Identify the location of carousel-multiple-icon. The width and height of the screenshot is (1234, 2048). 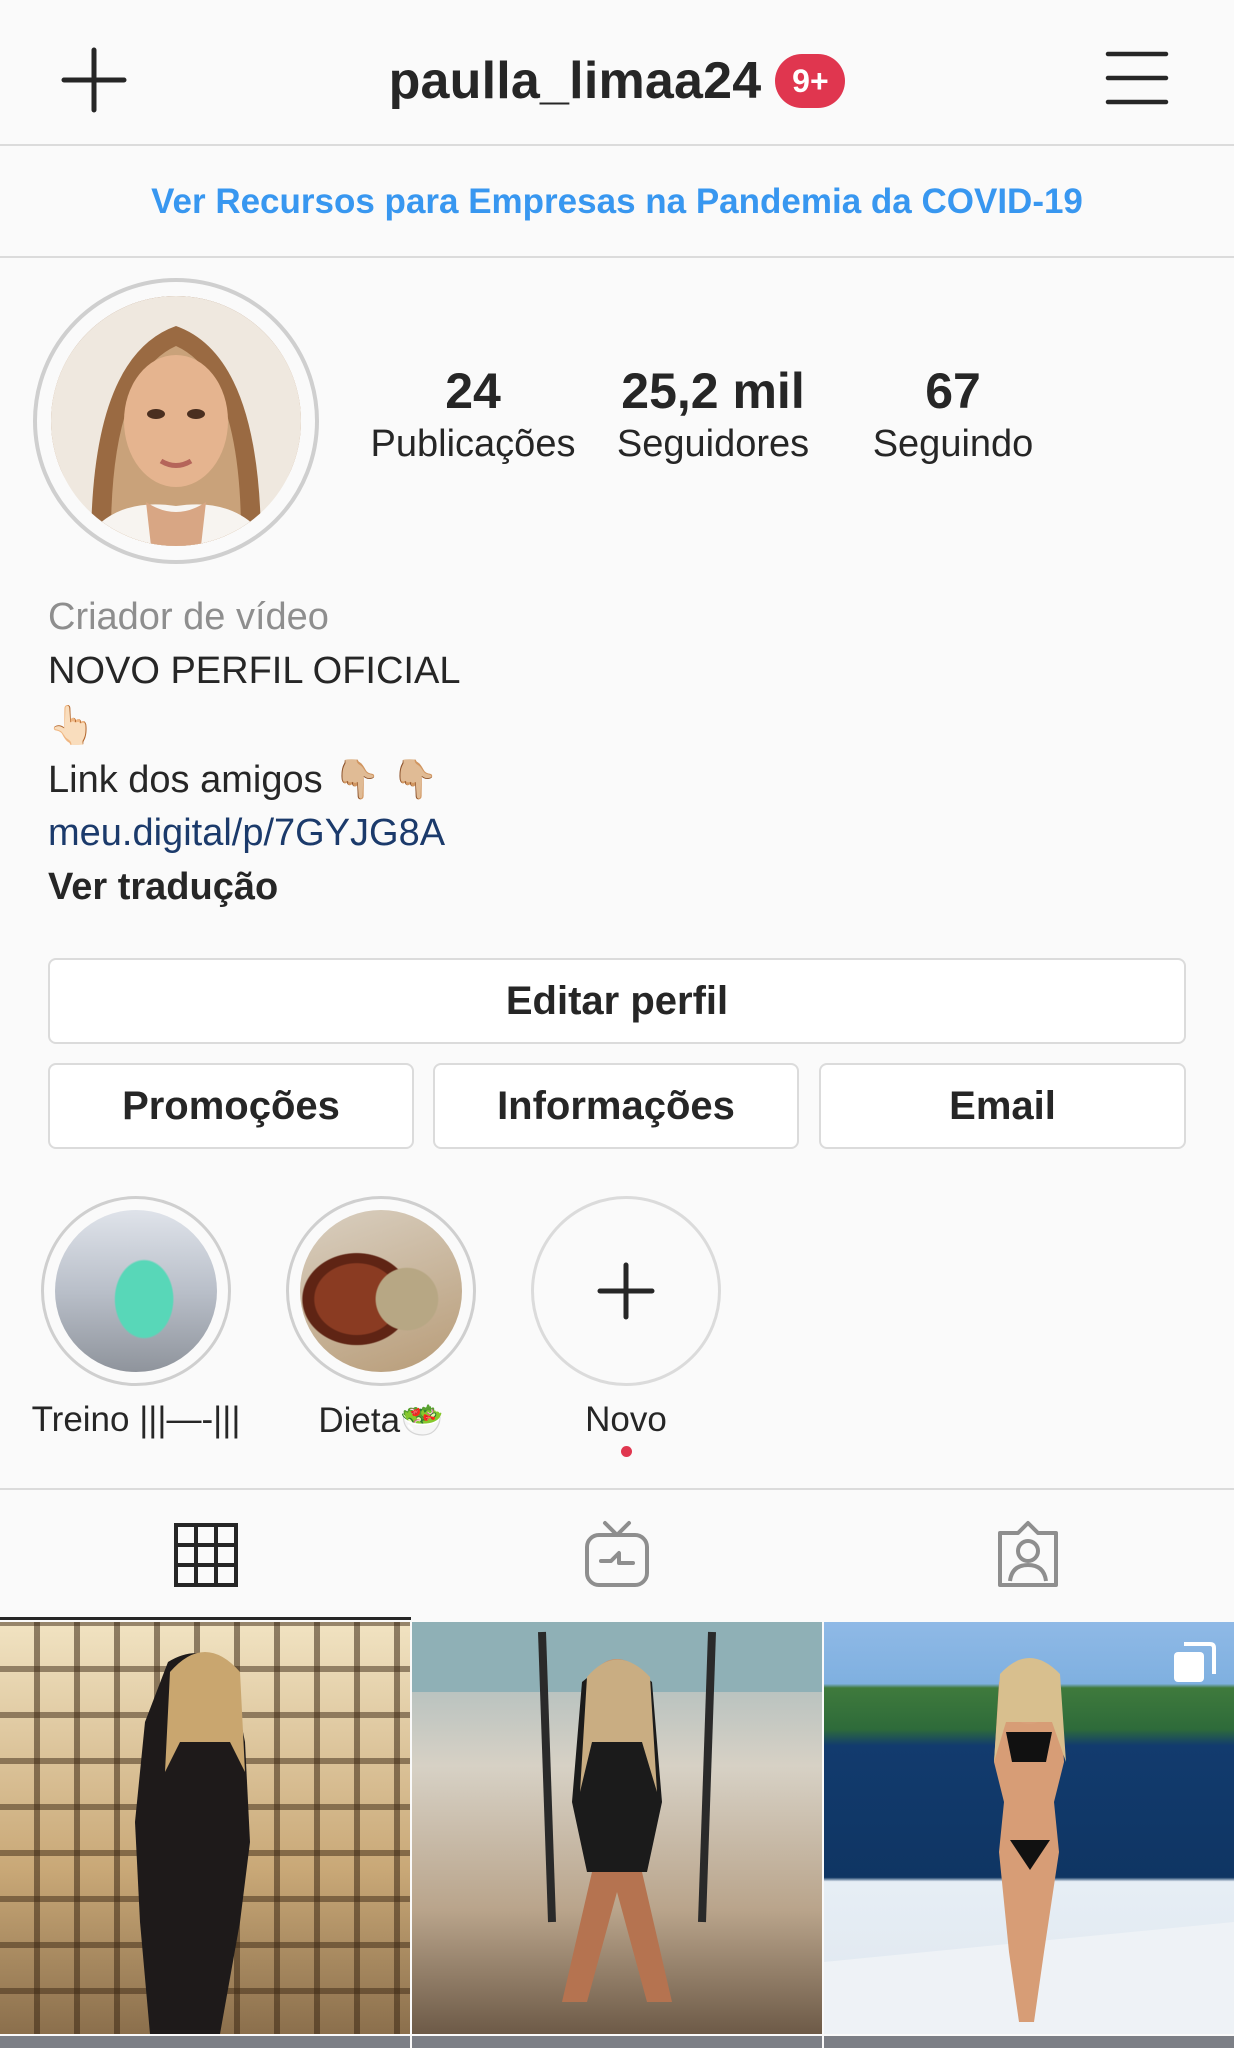
(1195, 1662).